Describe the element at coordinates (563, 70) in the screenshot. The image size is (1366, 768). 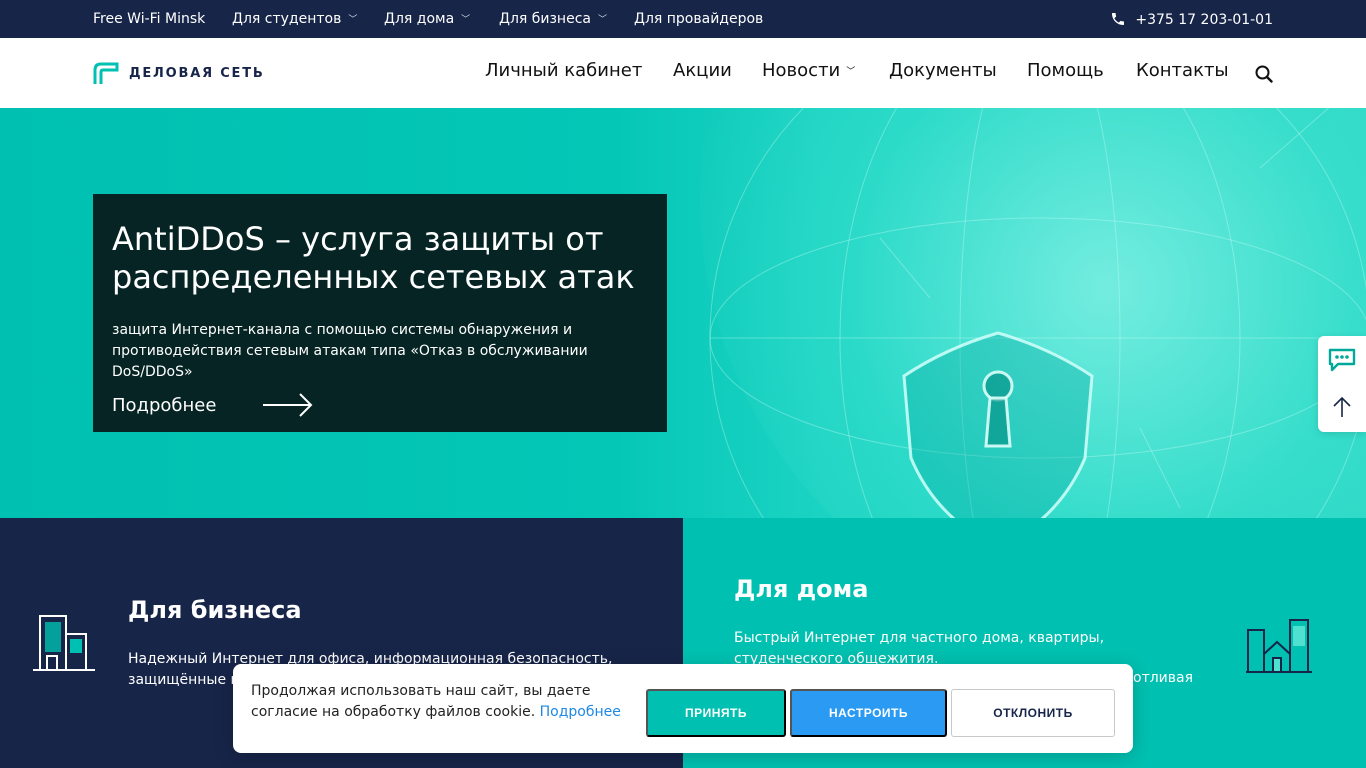
I see `nav-personal-account: Личный кабинет` at that location.